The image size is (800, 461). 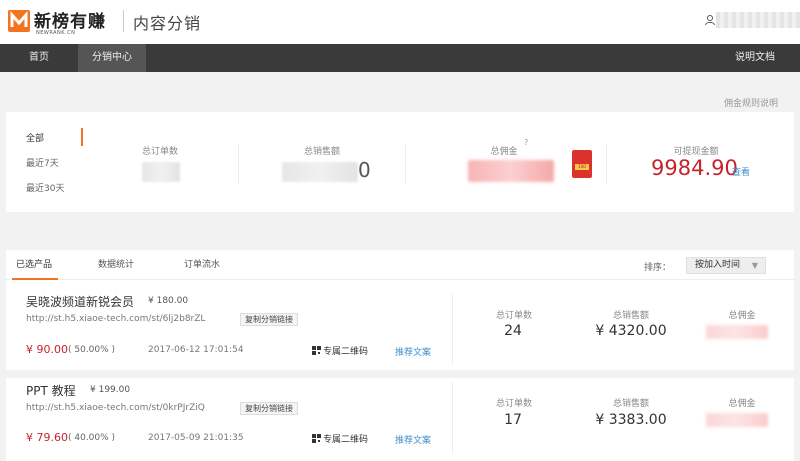 I want to click on stat-orders-value-redacted, so click(x=161, y=172).